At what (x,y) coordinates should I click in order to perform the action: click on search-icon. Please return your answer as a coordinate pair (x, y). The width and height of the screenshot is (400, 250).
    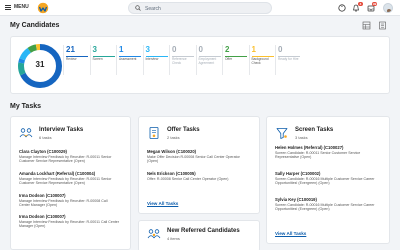
    Looking at the image, I should click on (138, 8).